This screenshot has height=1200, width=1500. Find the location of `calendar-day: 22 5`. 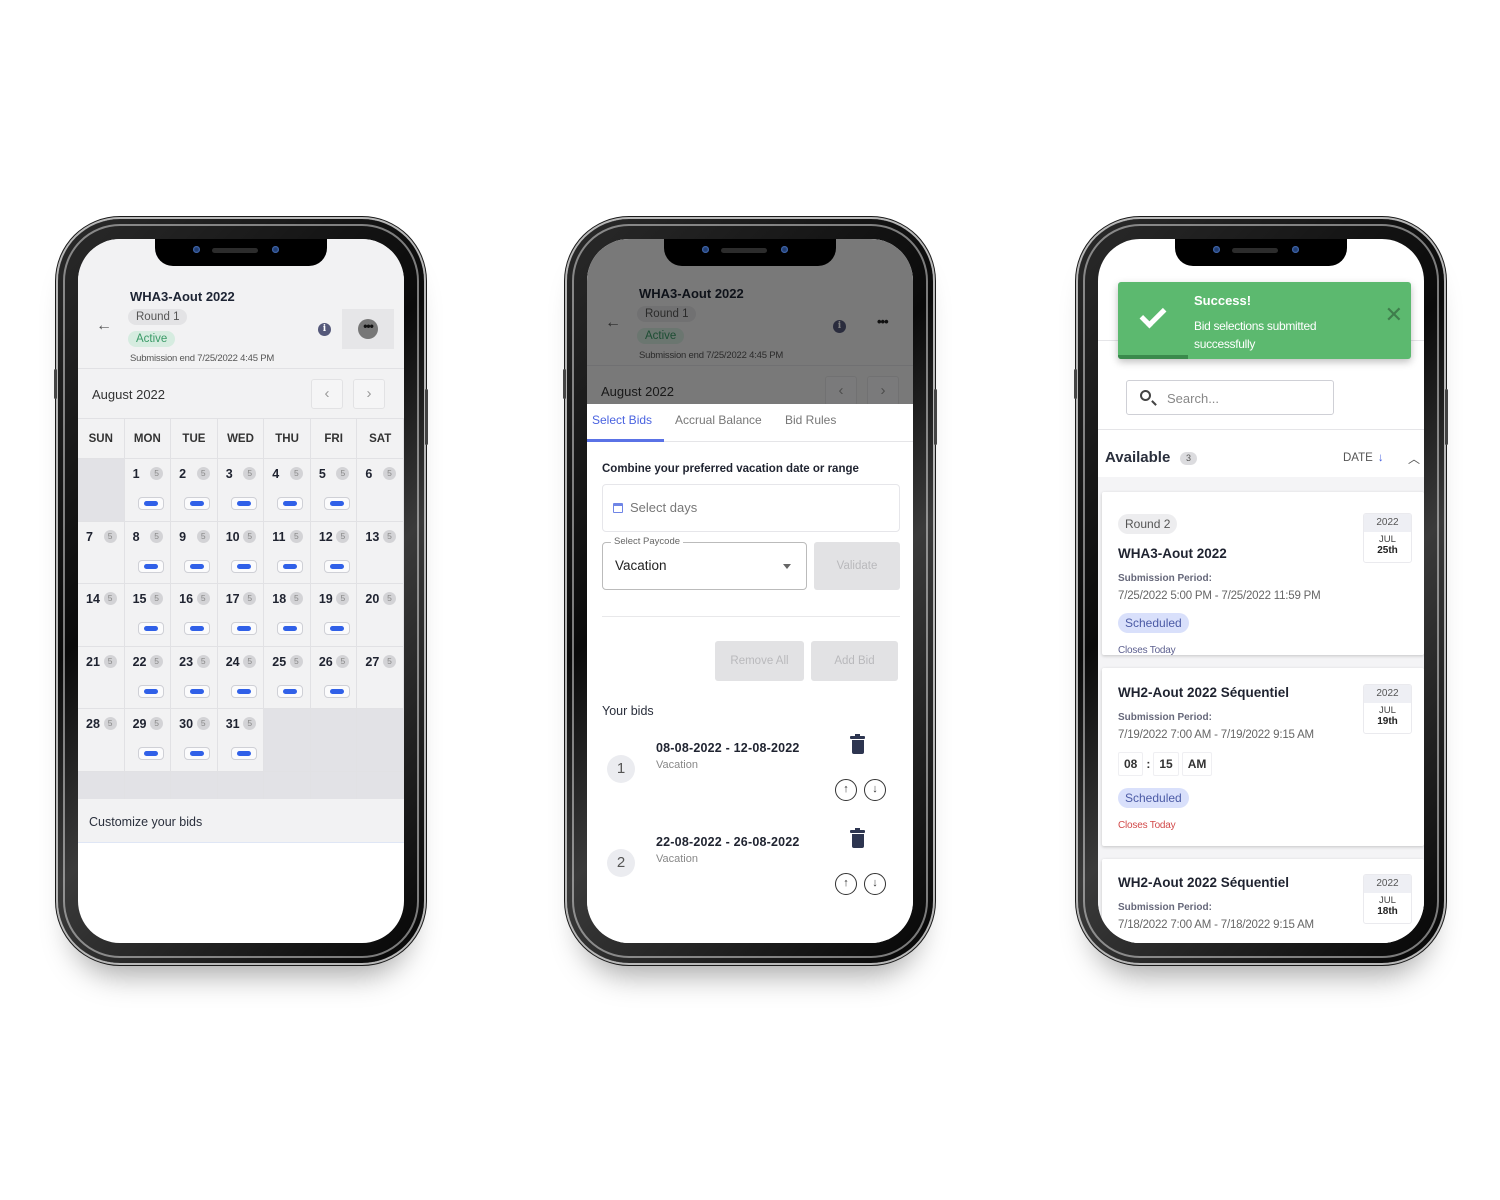

calendar-day: 22 5 is located at coordinates (148, 677).